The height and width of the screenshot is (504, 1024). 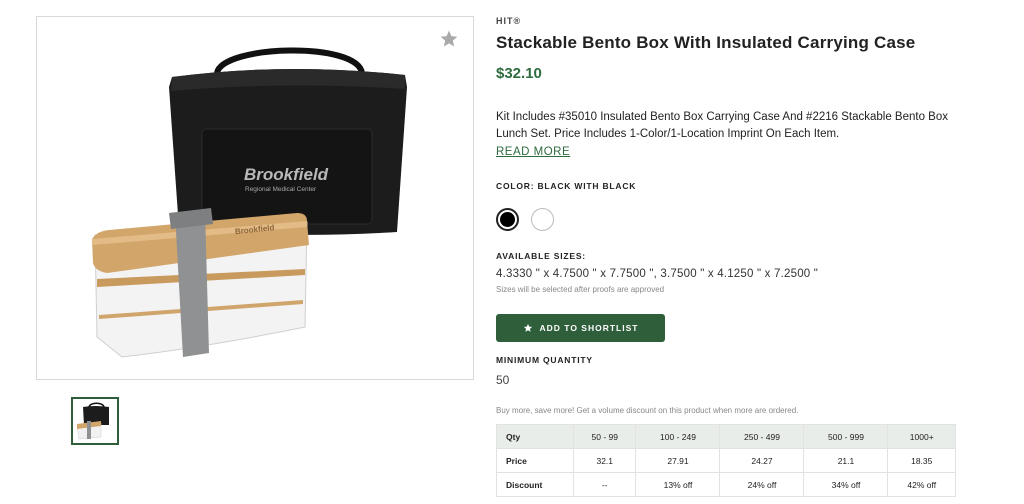 What do you see at coordinates (604, 484) in the screenshot?
I see `pricing-cell: --` at bounding box center [604, 484].